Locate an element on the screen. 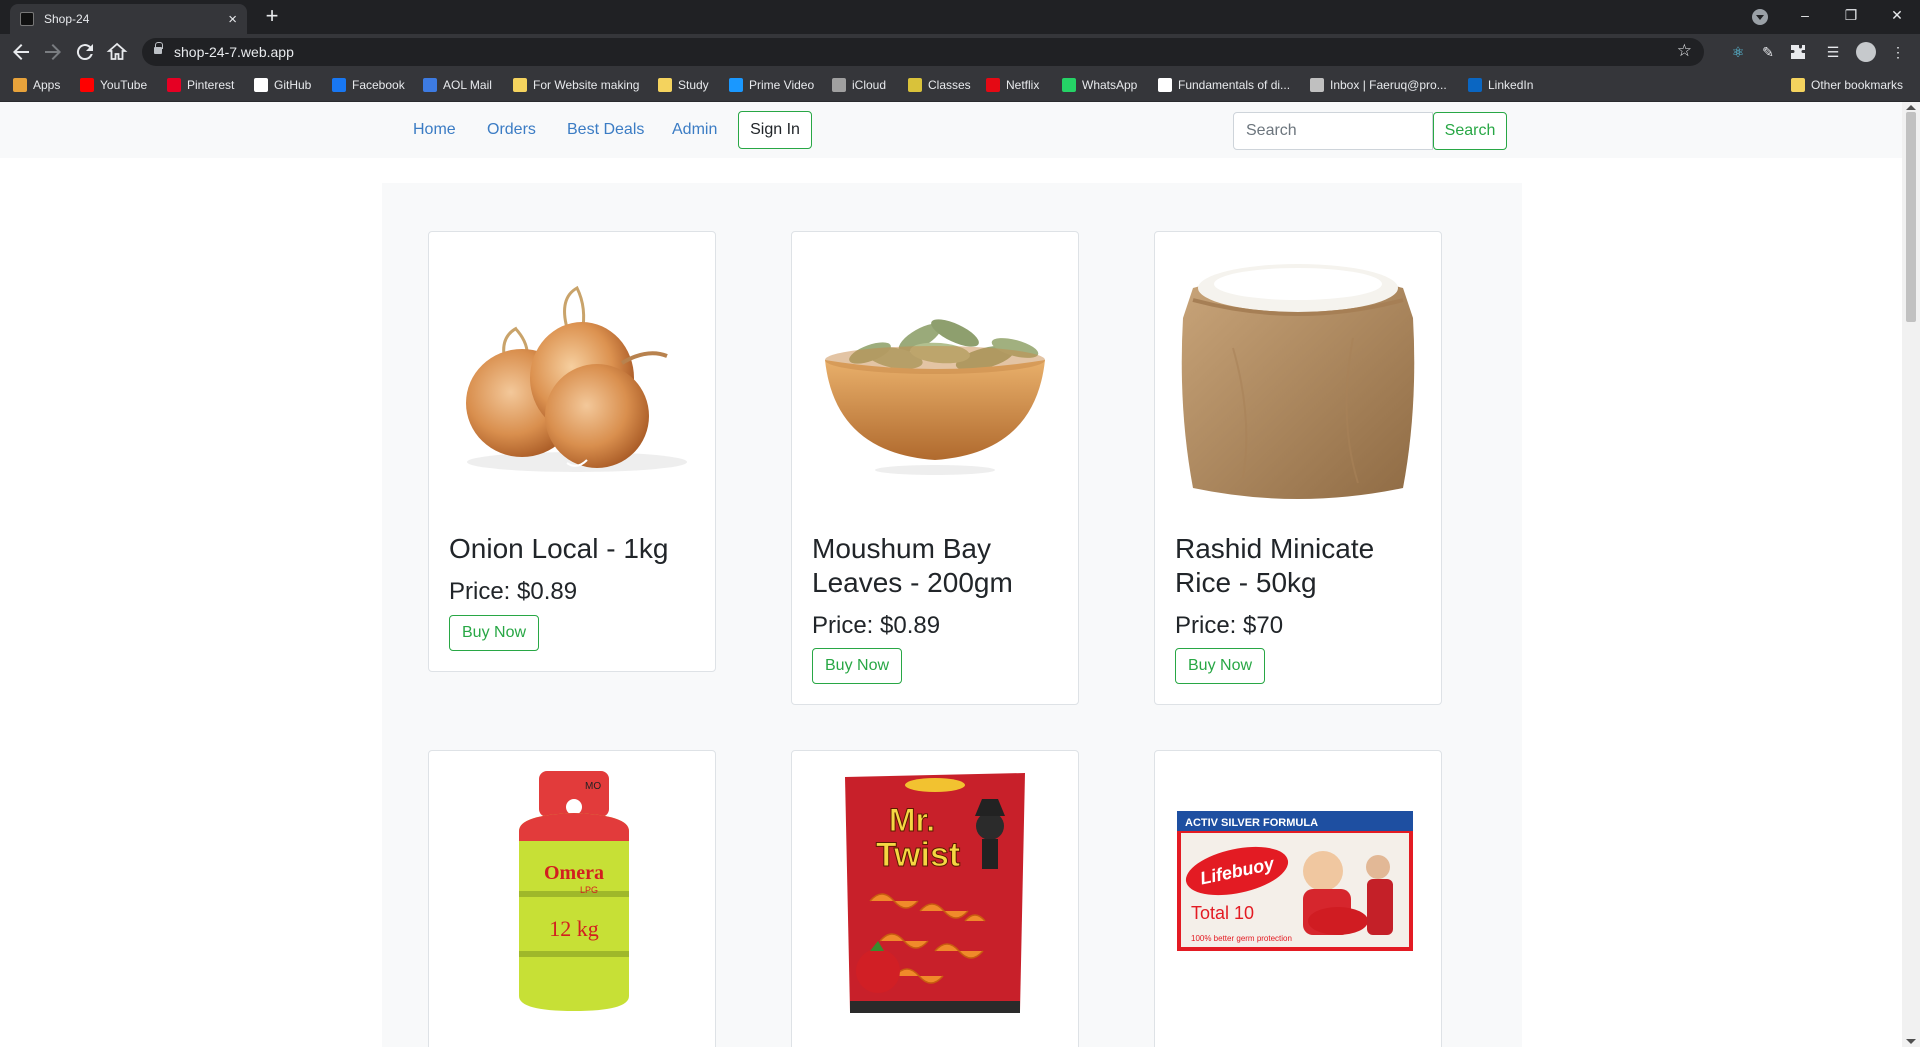  tab-strip: Shop-24 × + – ❐ ✕ is located at coordinates (960, 17).